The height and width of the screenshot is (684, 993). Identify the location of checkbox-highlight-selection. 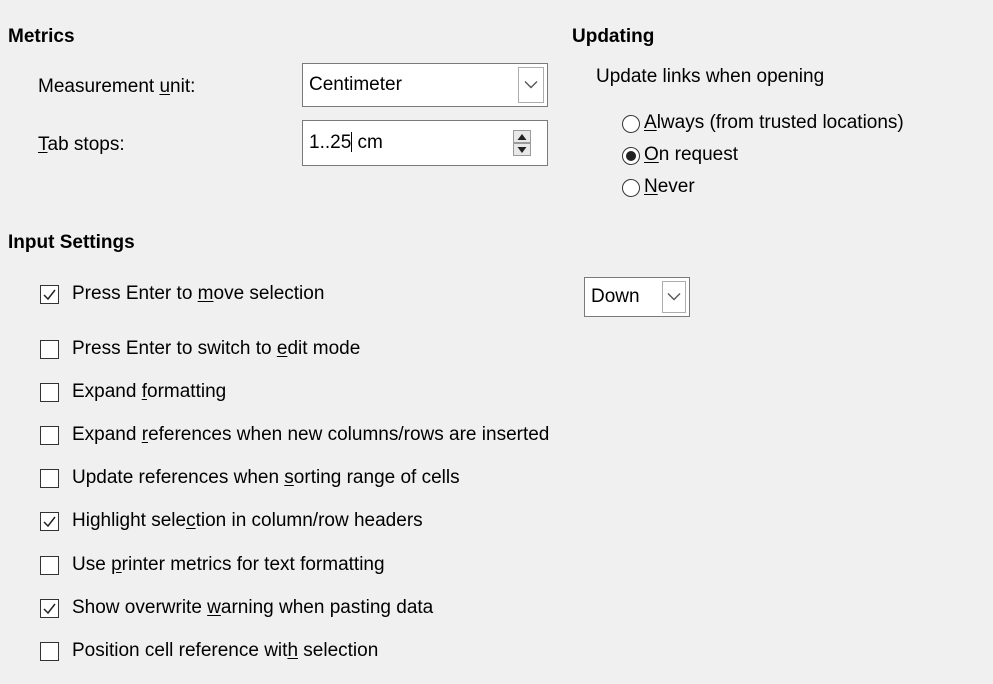
(49, 521).